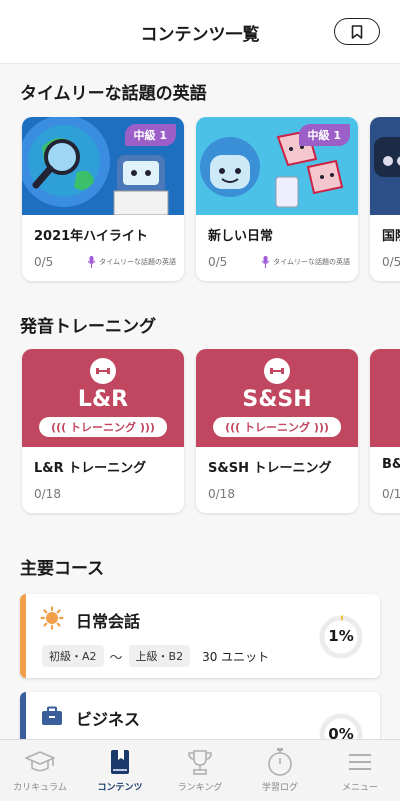 This screenshot has width=400, height=801. I want to click on course-card-daily-conversation: 日常会話 初級・A2 〜 上級・B2 30 ユニット 1%, so click(200, 636).